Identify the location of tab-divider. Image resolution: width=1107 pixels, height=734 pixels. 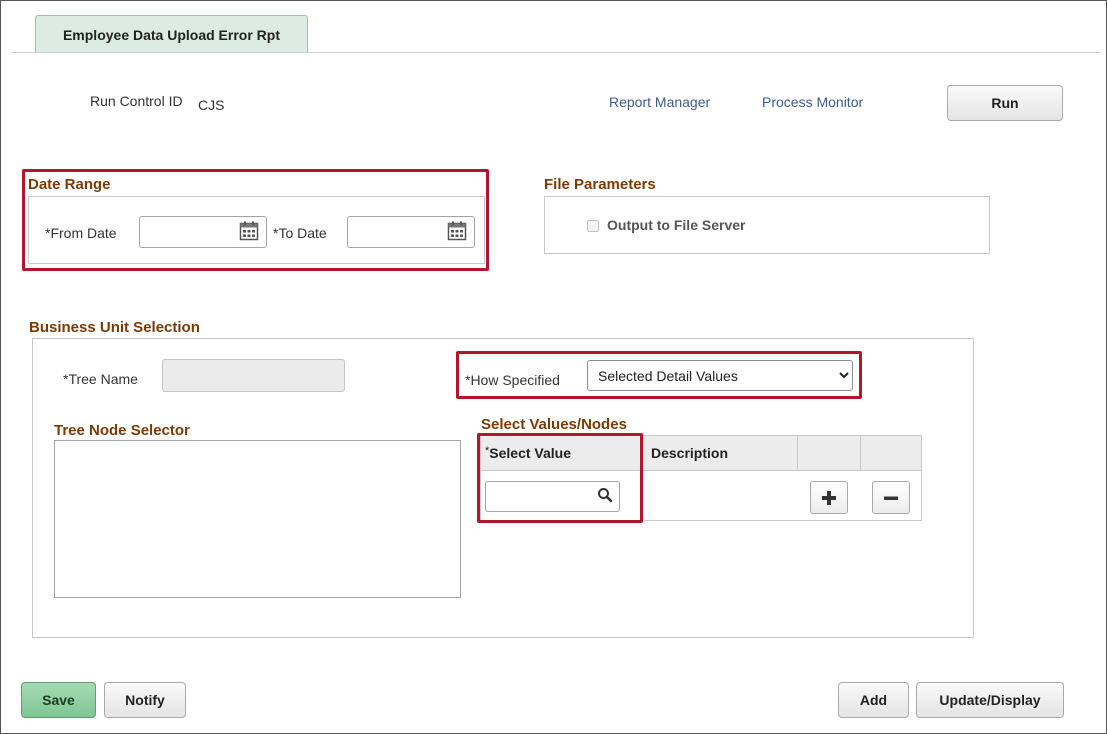
(556, 52).